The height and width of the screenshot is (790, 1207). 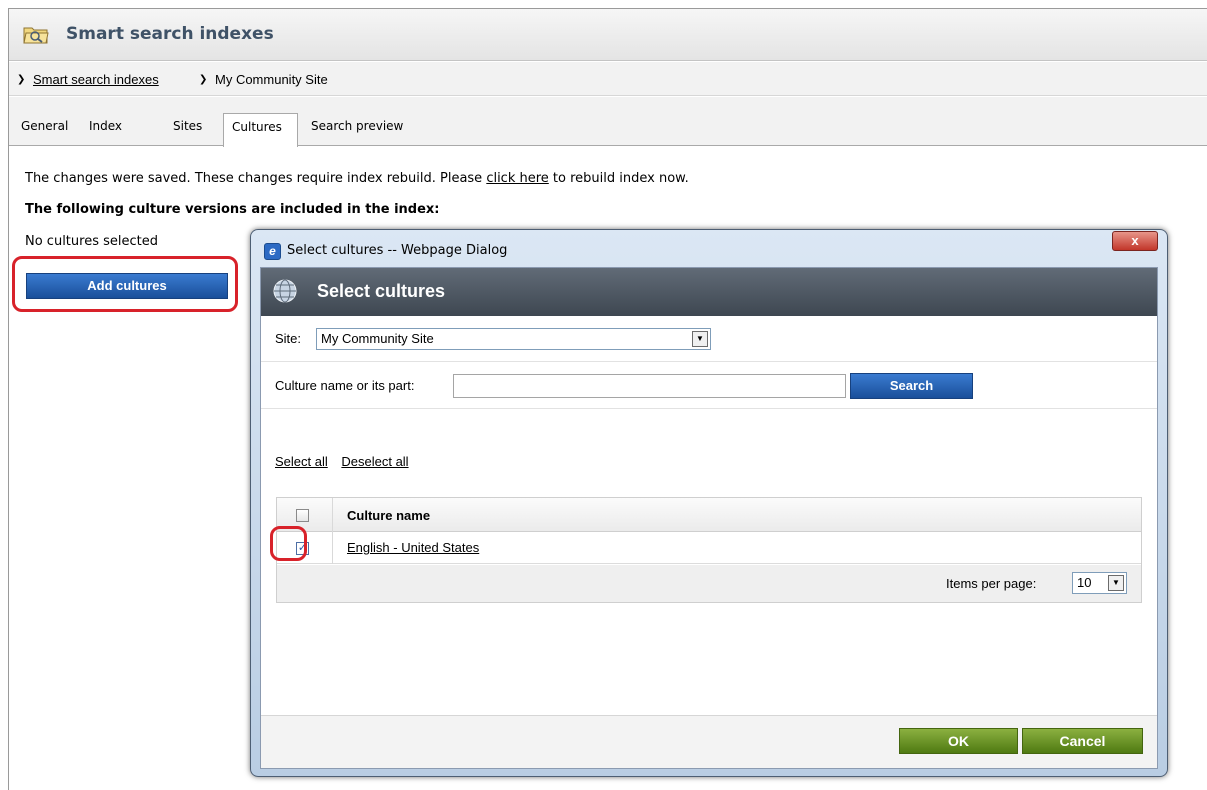 I want to click on dialog-heading: Select cultures, so click(x=381, y=291).